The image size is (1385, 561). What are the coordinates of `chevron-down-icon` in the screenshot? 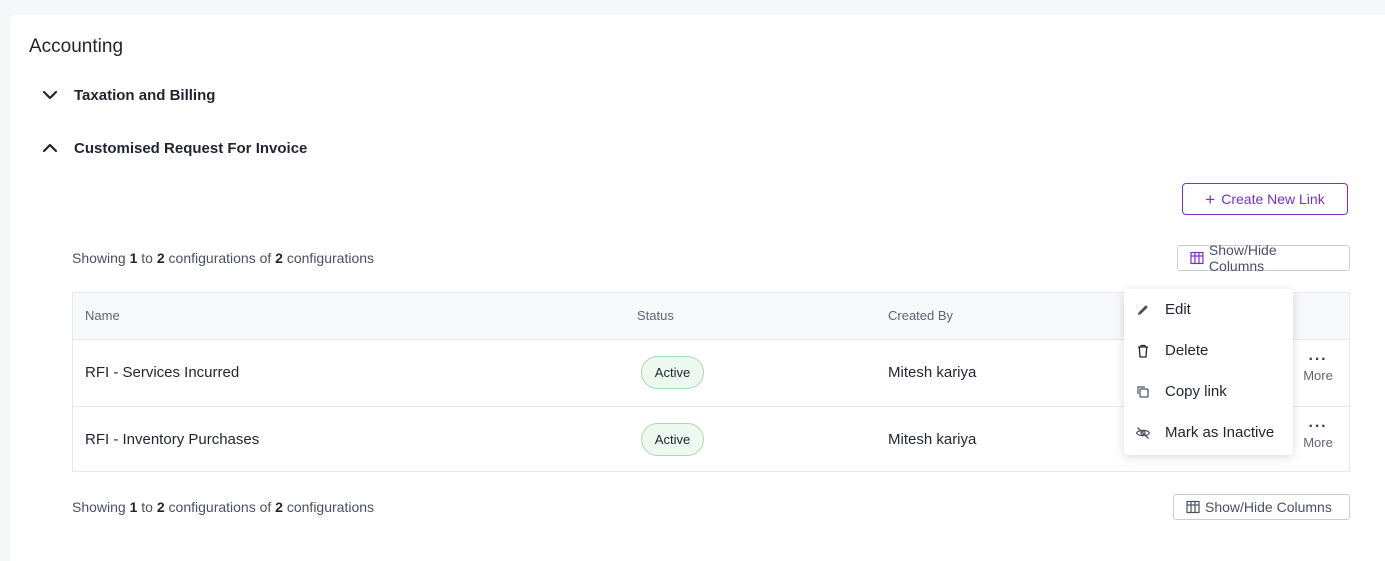 It's located at (50, 95).